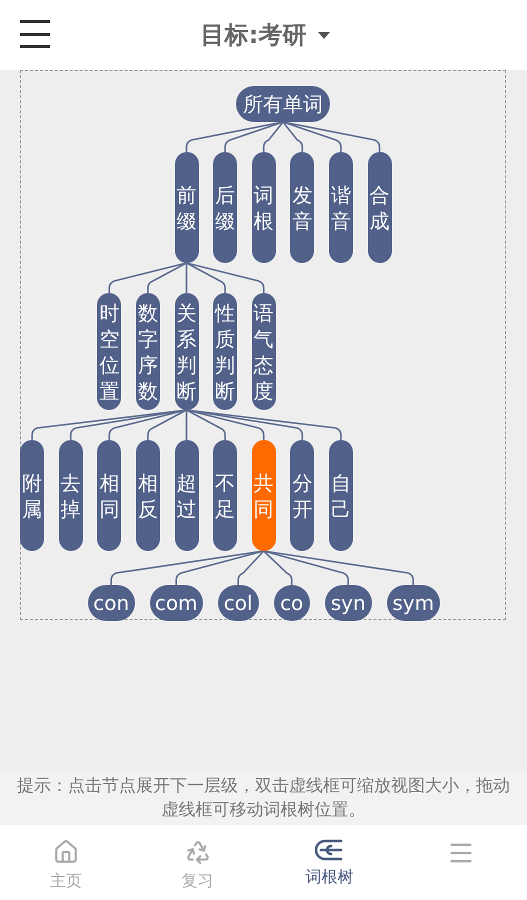  What do you see at coordinates (302, 207) in the screenshot?
I see `tree-node: 发音` at bounding box center [302, 207].